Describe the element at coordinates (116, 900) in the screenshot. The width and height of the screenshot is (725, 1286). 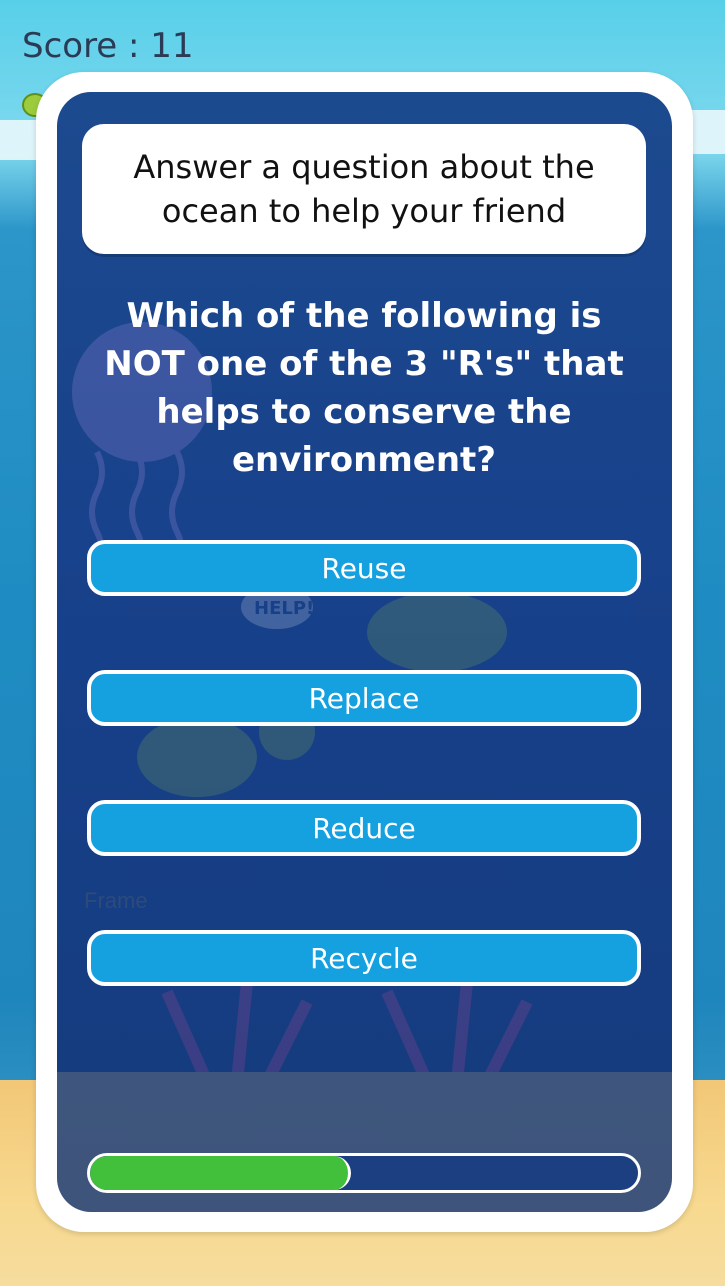
I see `frame-label: Frame` at that location.